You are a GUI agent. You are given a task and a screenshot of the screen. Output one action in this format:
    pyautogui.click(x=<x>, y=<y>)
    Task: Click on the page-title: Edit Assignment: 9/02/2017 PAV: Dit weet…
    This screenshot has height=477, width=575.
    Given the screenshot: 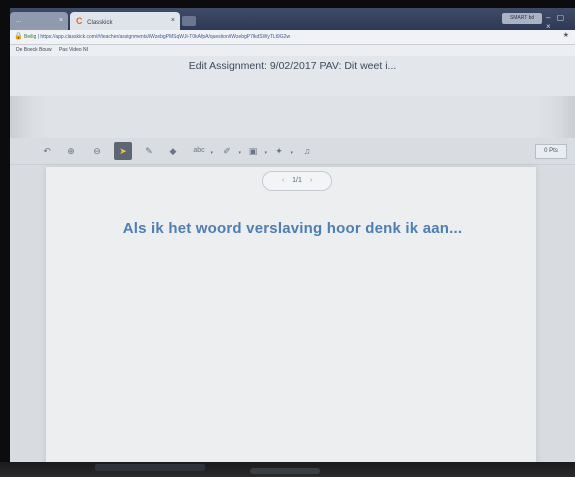 What is the action you would take?
    pyautogui.click(x=292, y=66)
    